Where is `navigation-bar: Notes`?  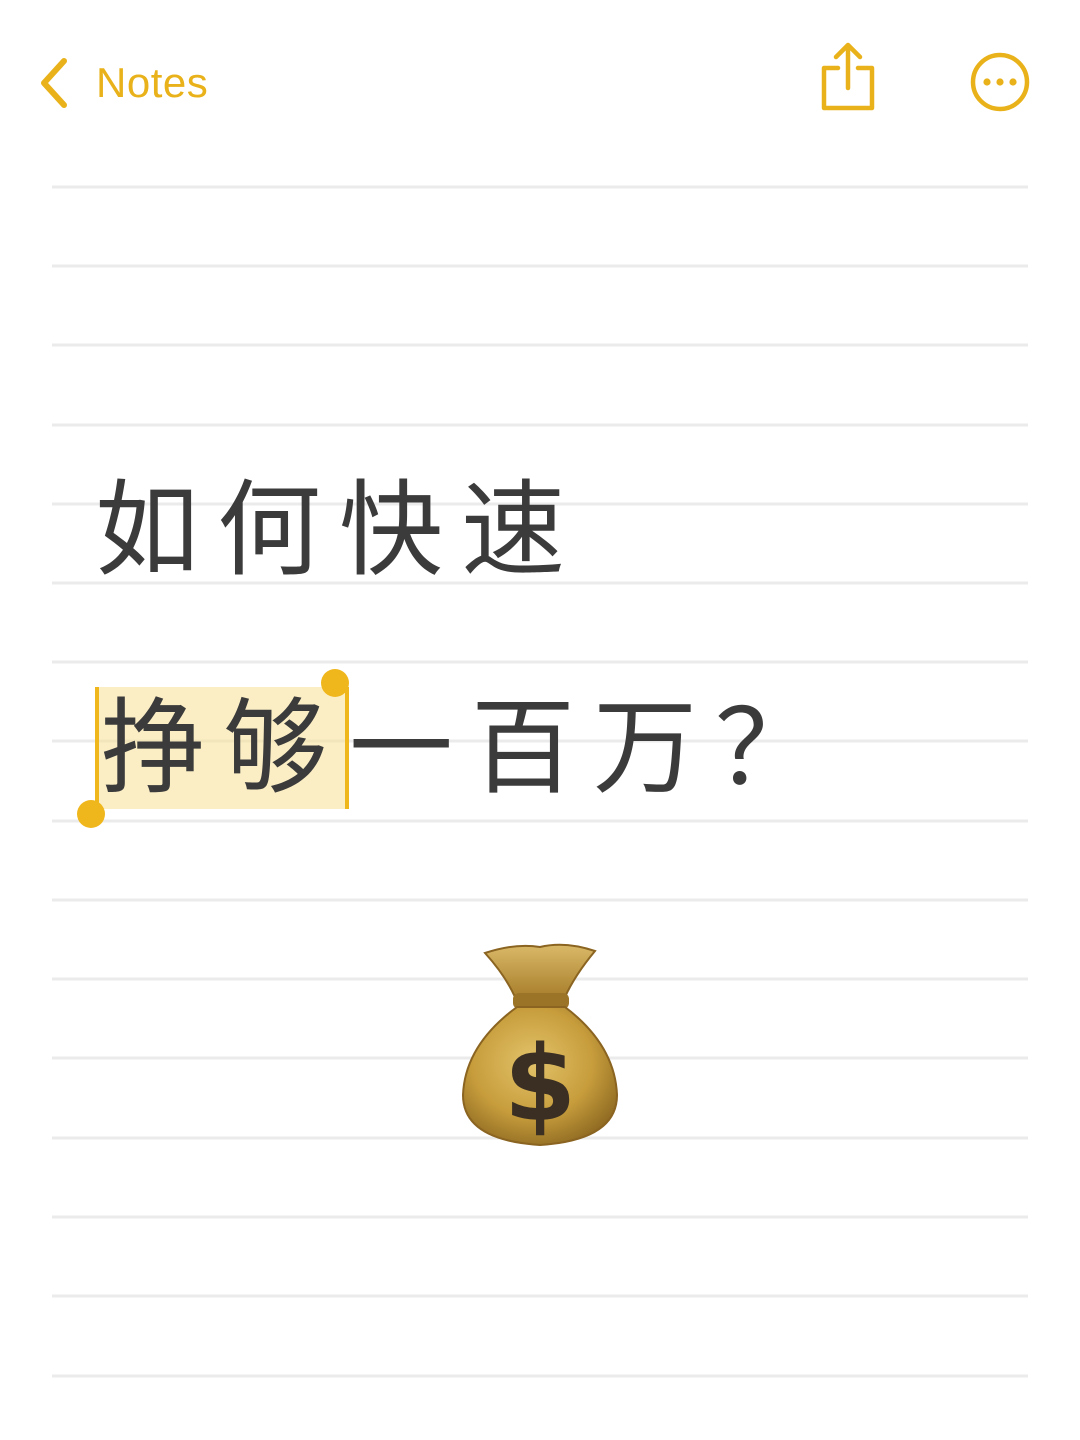 navigation-bar: Notes is located at coordinates (540, 80).